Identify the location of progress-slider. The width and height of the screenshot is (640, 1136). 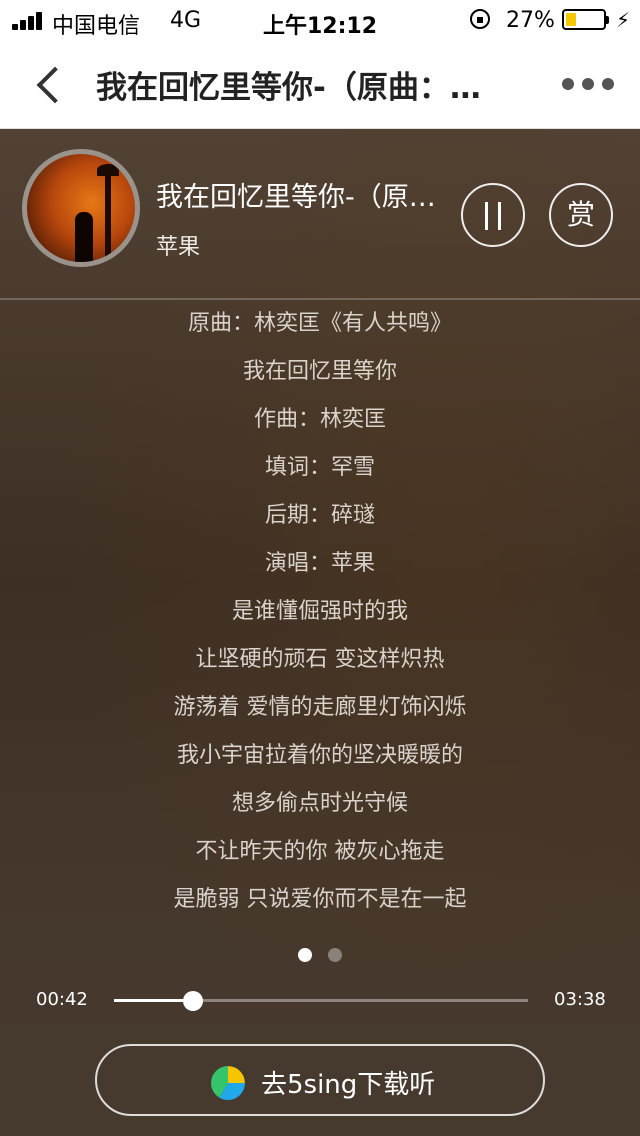
(321, 1001).